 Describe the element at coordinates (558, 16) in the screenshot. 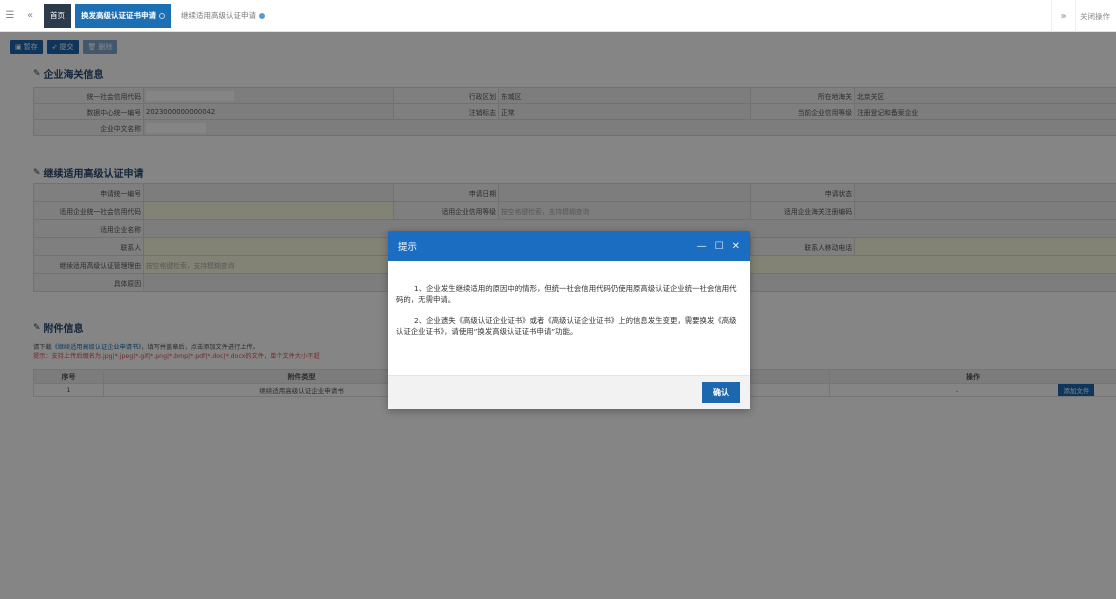

I see `tab-bar: ☰ « 首页 换发高级认证证书申请 继续适用高级认证申请 » 关闭操作` at that location.